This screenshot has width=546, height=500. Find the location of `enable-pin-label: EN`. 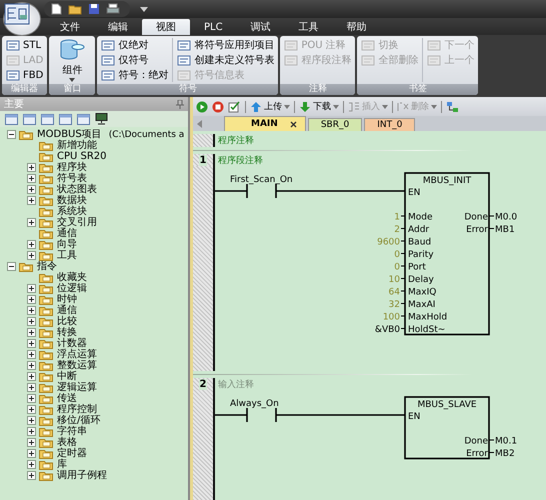

enable-pin-label: EN is located at coordinates (414, 193).